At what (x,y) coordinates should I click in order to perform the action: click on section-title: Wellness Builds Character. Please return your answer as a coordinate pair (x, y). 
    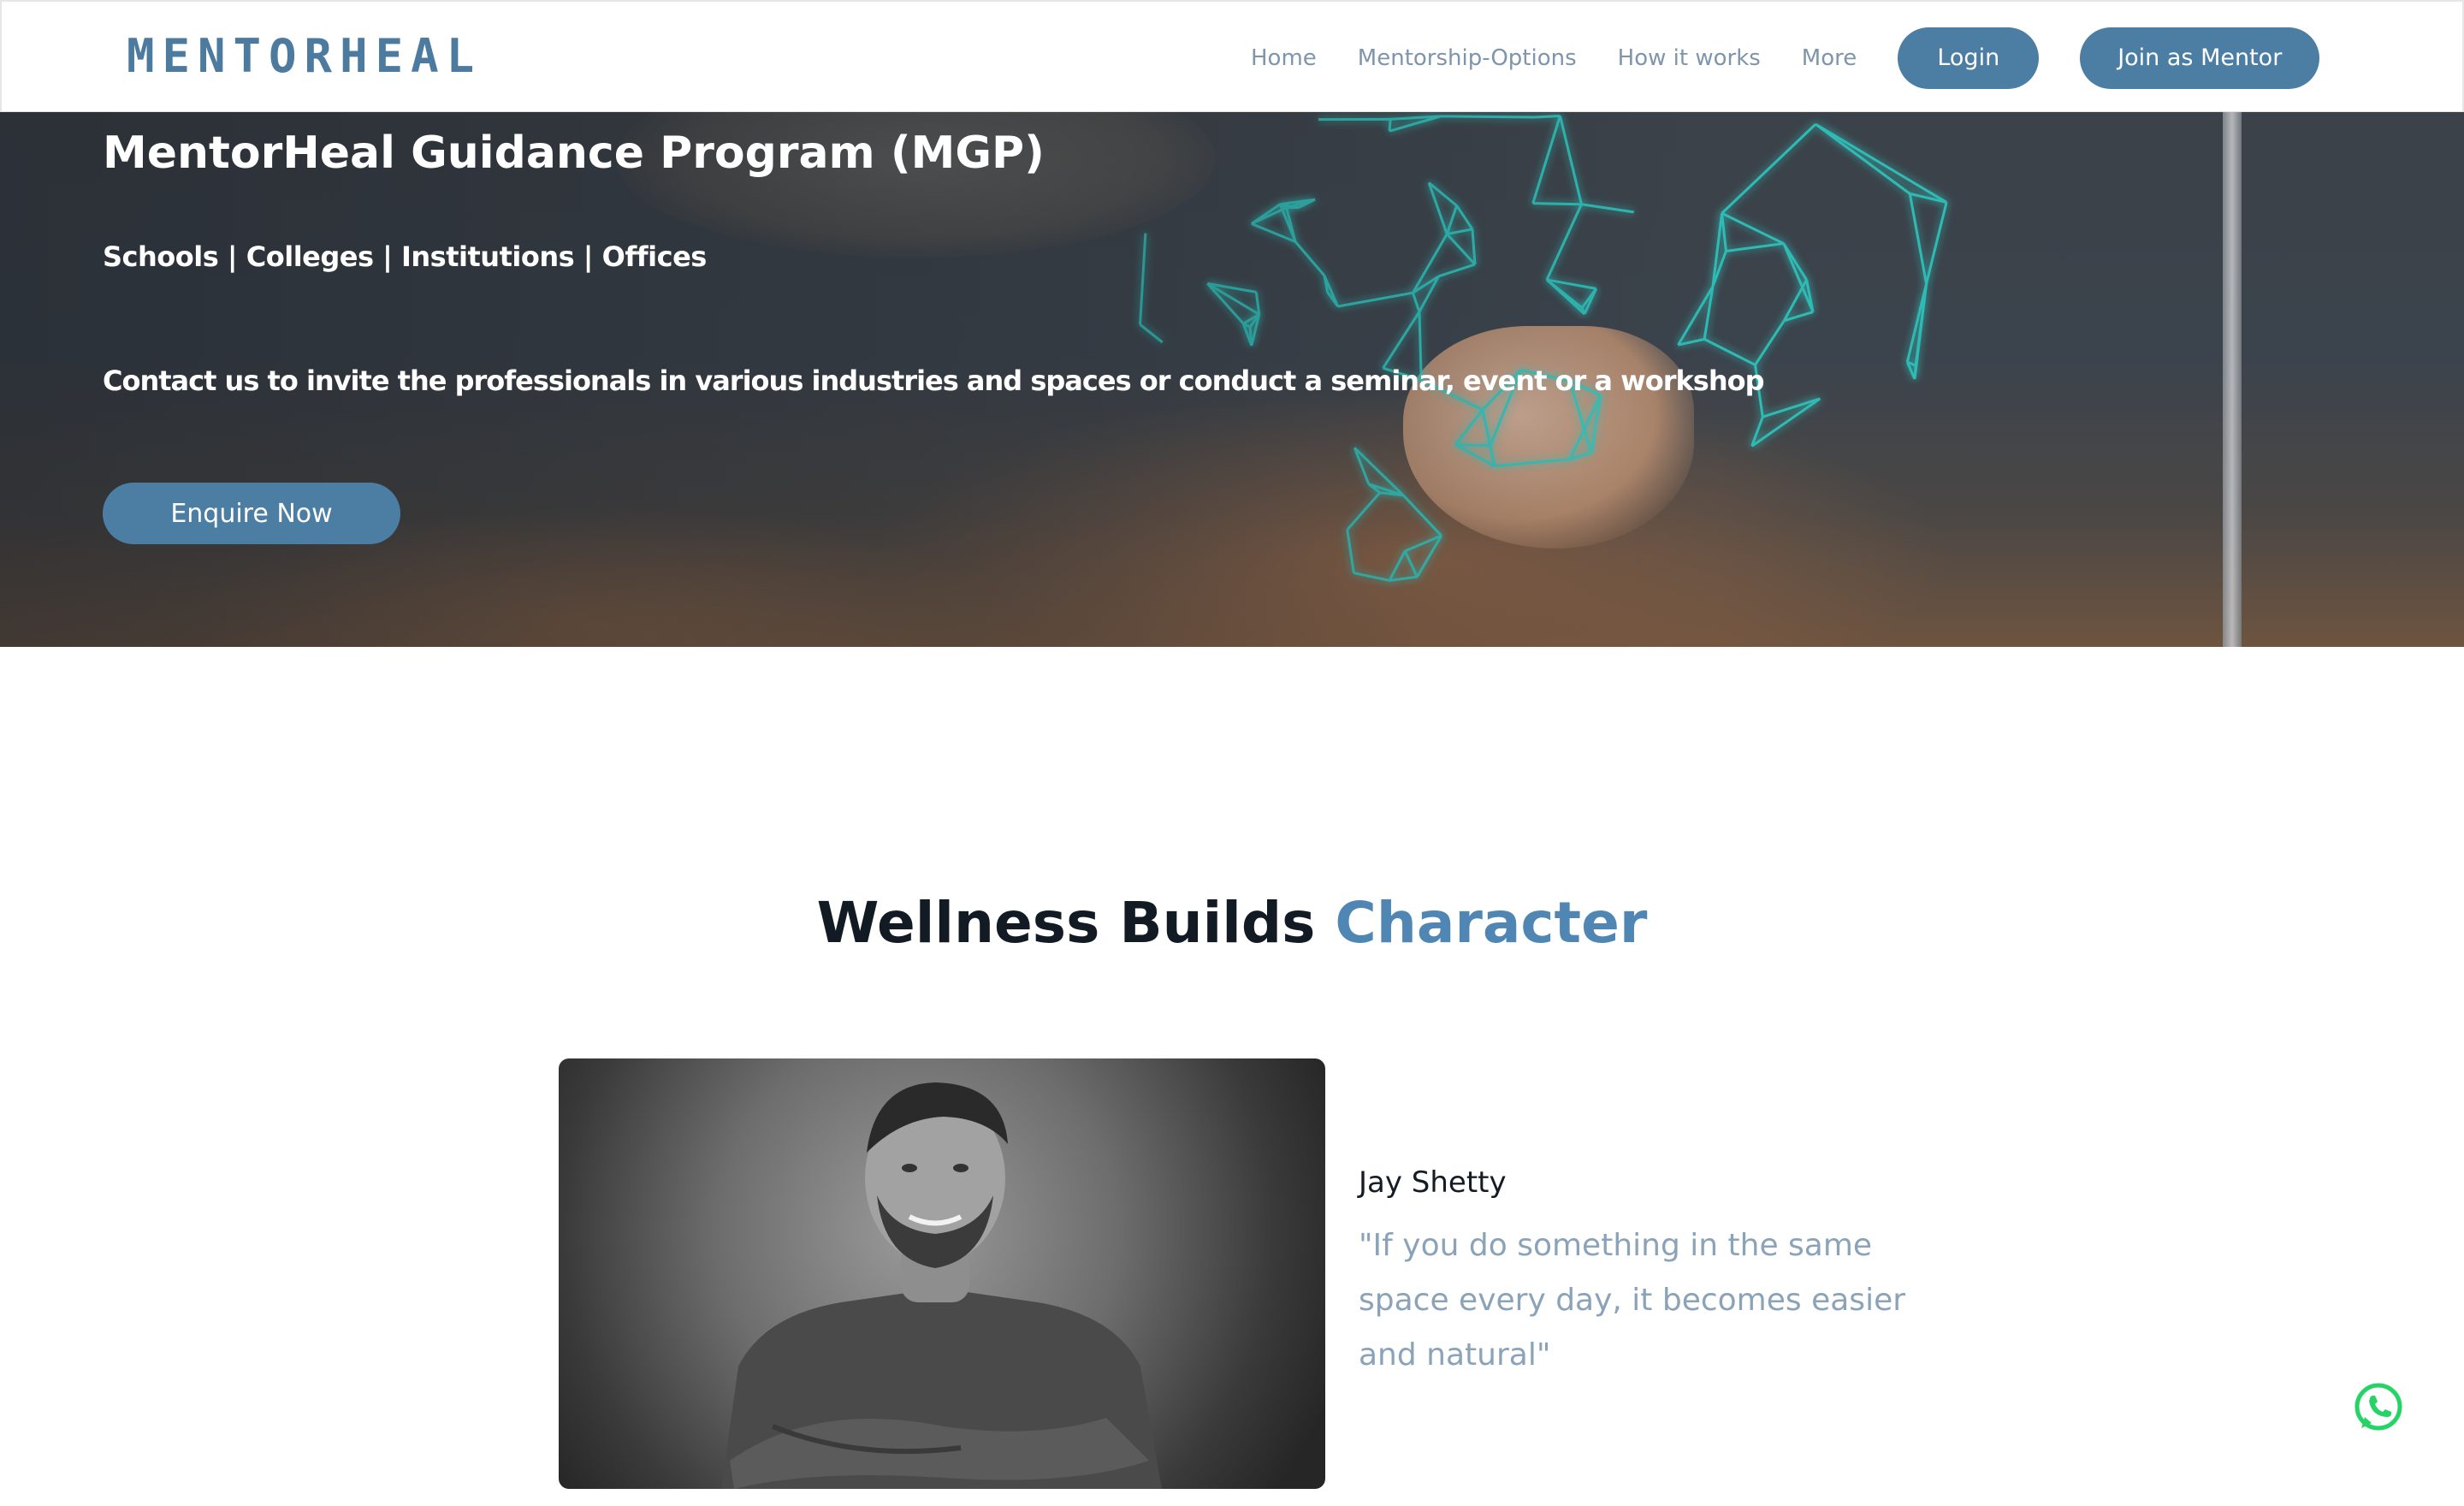
    Looking at the image, I should click on (1232, 923).